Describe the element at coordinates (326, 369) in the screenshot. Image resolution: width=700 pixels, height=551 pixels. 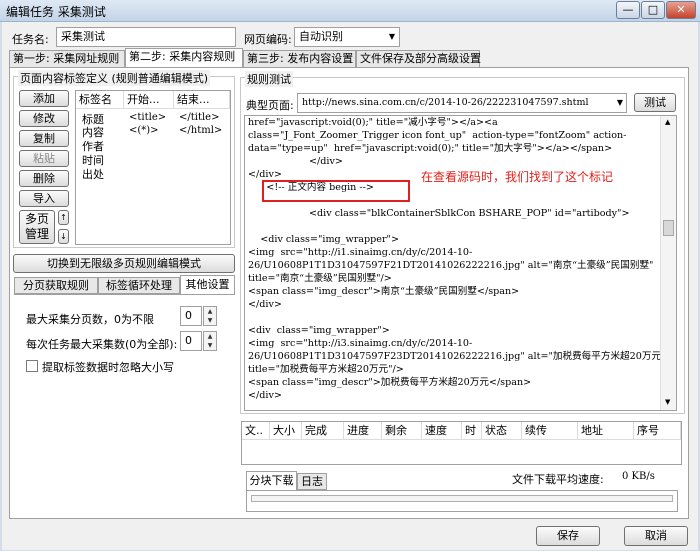
I see `source-line: title="加税费每平方米超20万元"/>` at that location.